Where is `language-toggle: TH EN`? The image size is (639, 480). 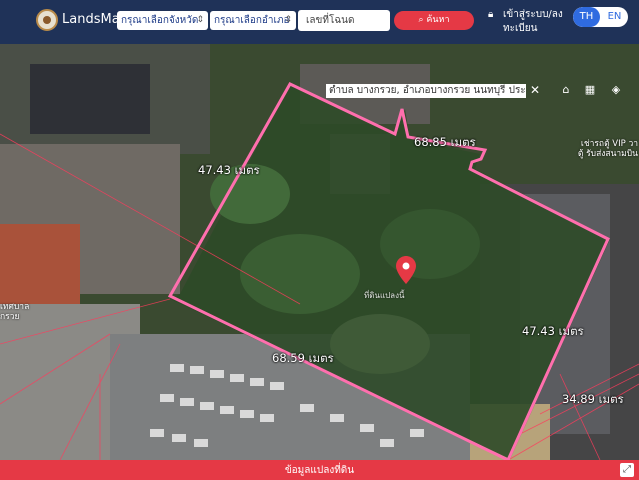
language-toggle: TH EN is located at coordinates (600, 17).